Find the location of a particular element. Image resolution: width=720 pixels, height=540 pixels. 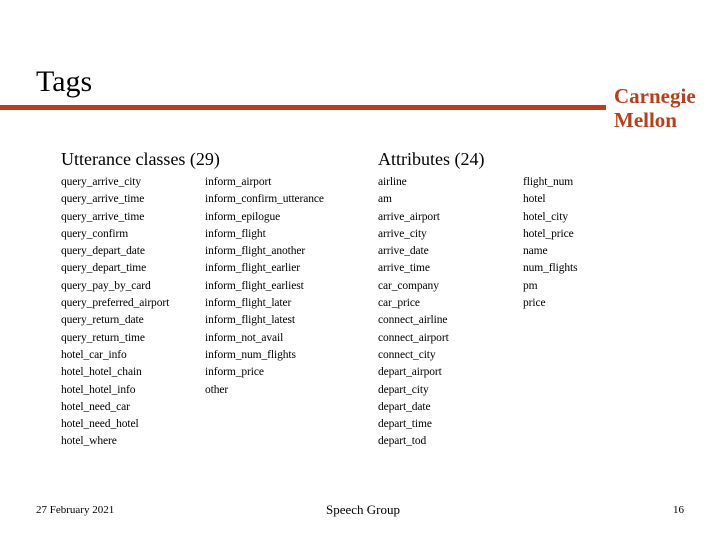

tag-item: depart_time is located at coordinates (405, 424).